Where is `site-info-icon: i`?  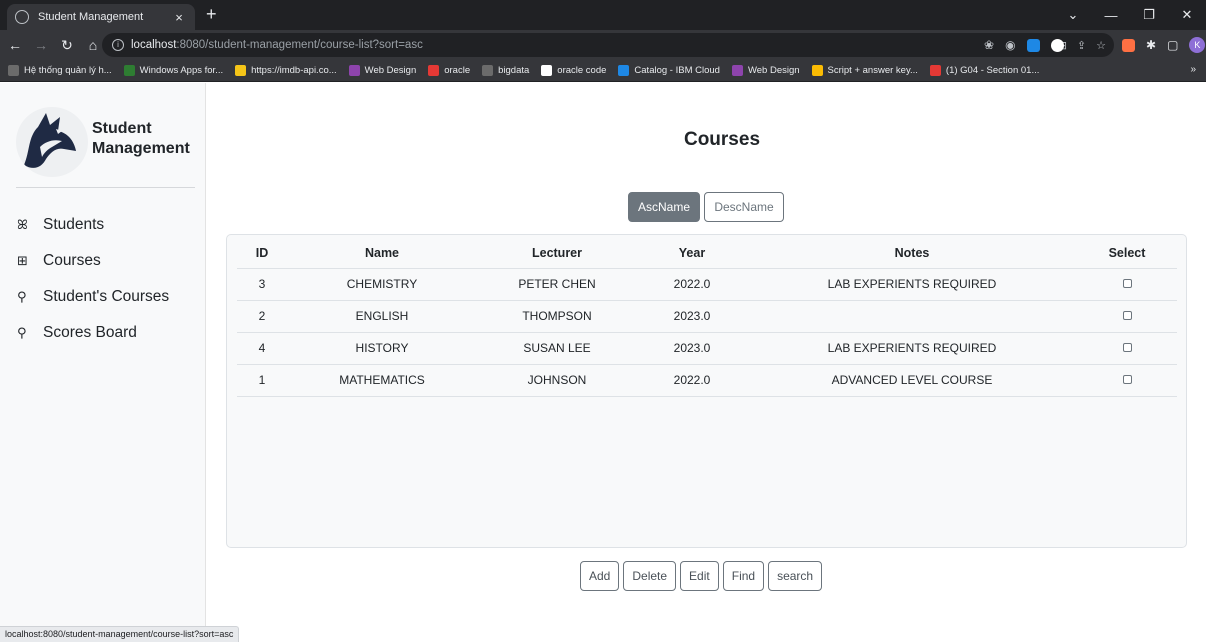
site-info-icon: i is located at coordinates (118, 45).